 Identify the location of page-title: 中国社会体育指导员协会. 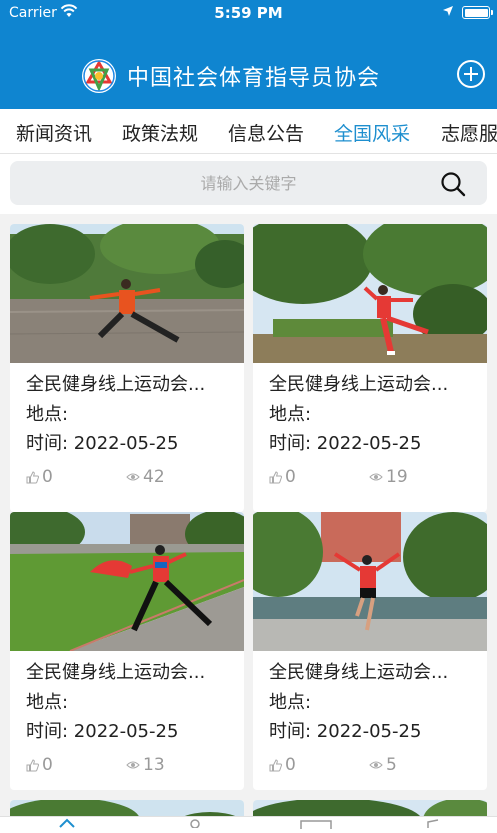
(254, 78).